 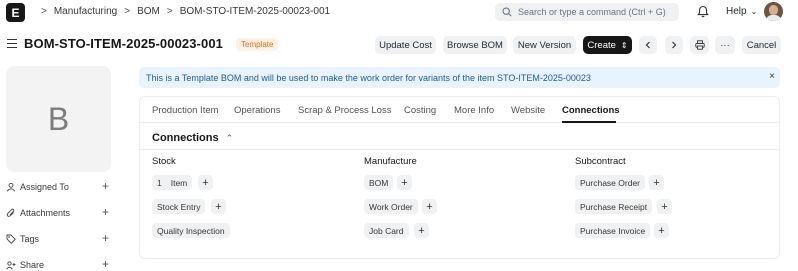 I want to click on new-job-card-plus-button: +, so click(x=421, y=230).